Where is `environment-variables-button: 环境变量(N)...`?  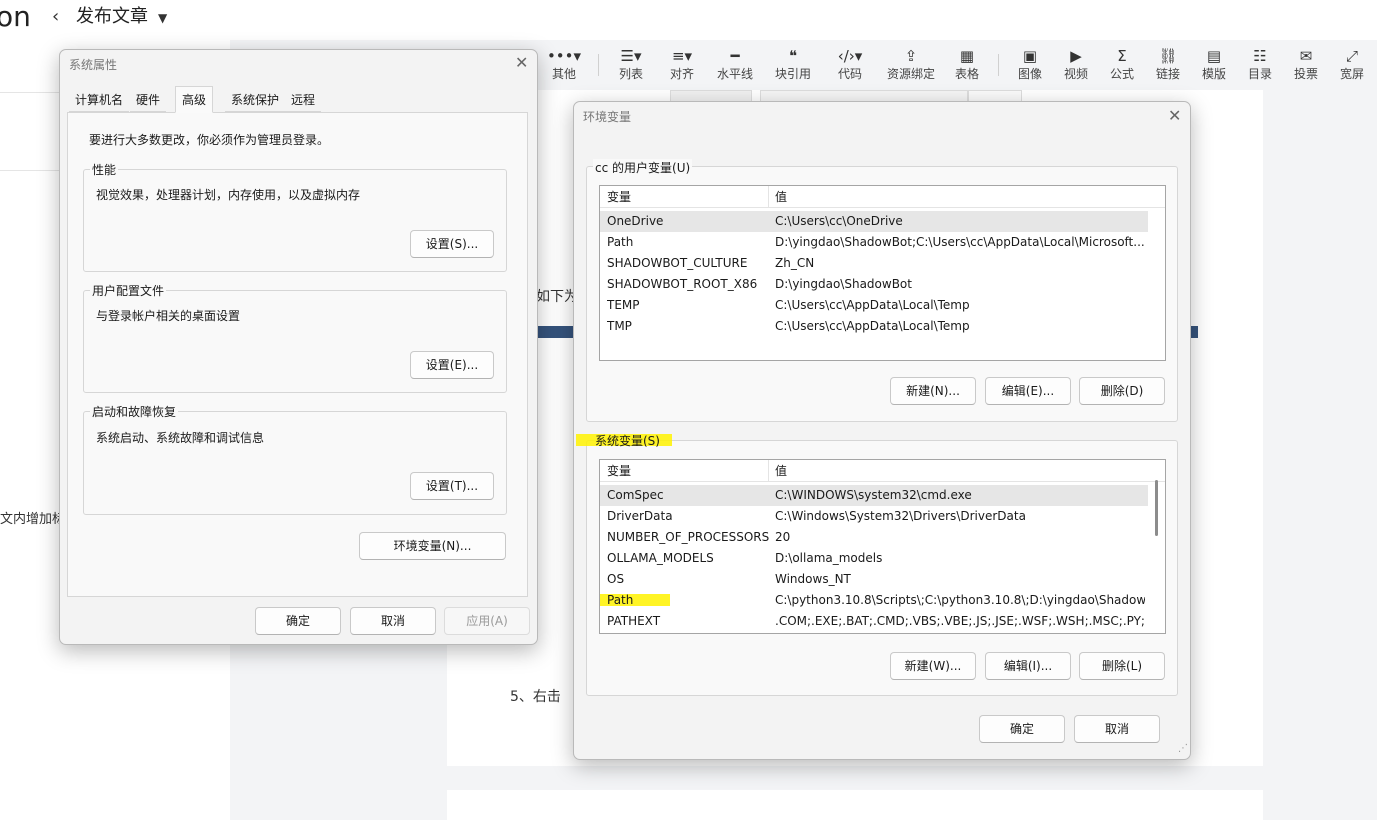
environment-variables-button: 环境变量(N)... is located at coordinates (432, 546).